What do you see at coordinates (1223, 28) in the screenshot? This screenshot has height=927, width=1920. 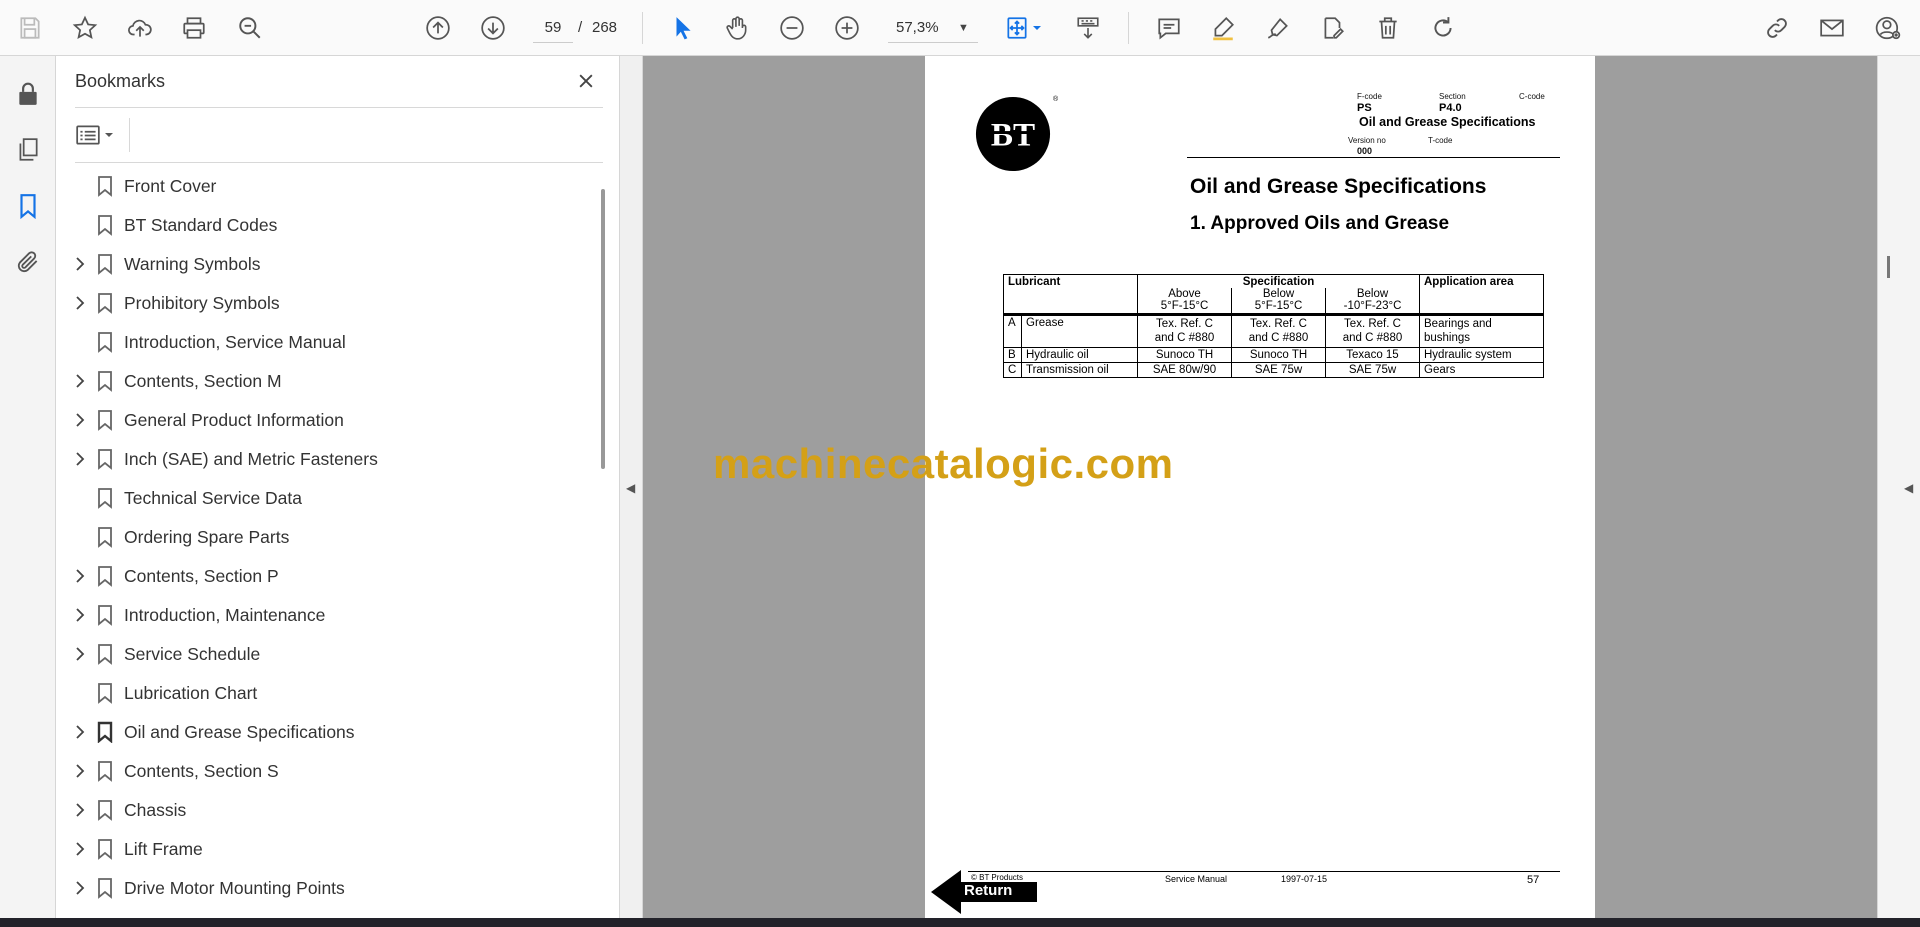 I see `highlight-pen-icon` at bounding box center [1223, 28].